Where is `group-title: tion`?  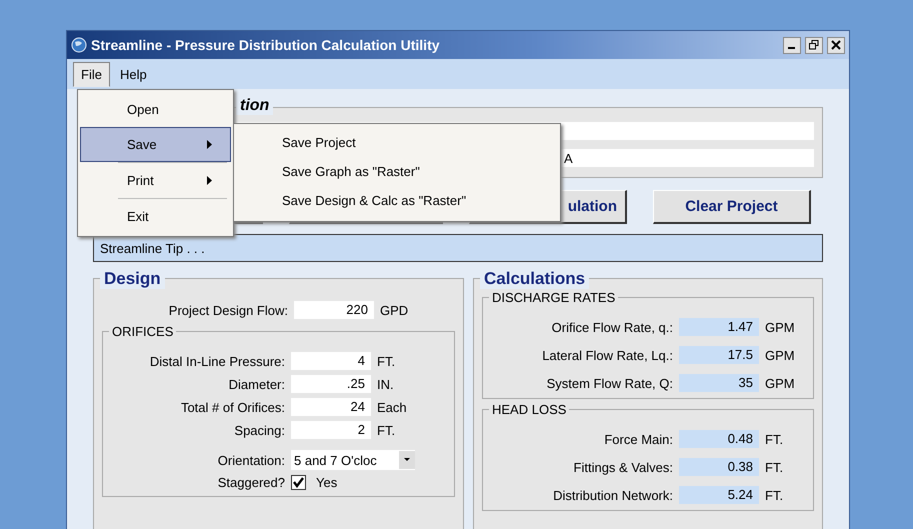
group-title: tion is located at coordinates (255, 106).